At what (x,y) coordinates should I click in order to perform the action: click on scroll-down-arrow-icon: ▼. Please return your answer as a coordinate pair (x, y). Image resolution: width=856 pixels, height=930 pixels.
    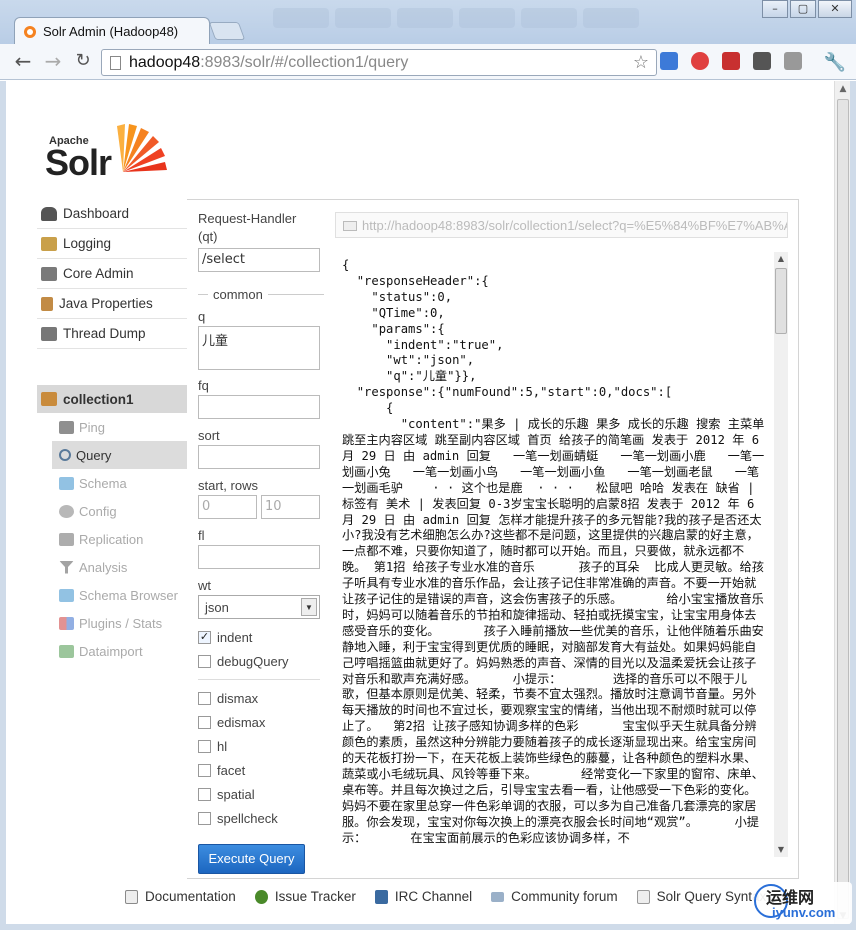
    Looking at the image, I should click on (781, 850).